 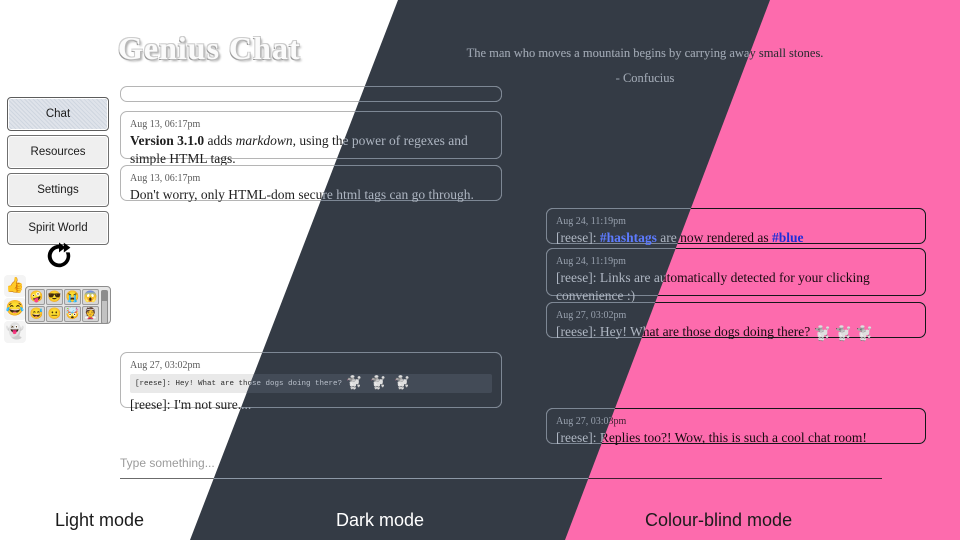 What do you see at coordinates (72, 314) in the screenshot?
I see `emoji-cell: 🤯` at bounding box center [72, 314].